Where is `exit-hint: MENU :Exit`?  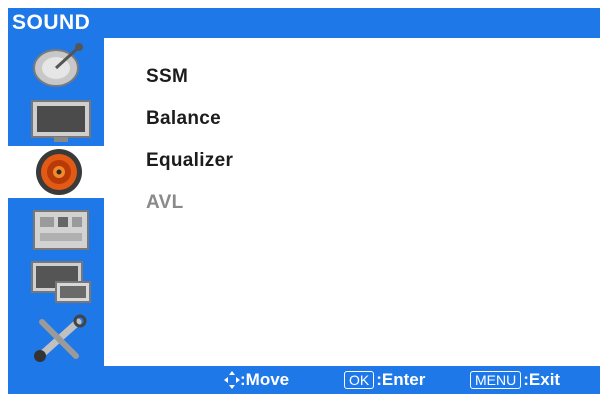
exit-hint: MENU :Exit is located at coordinates (515, 380).